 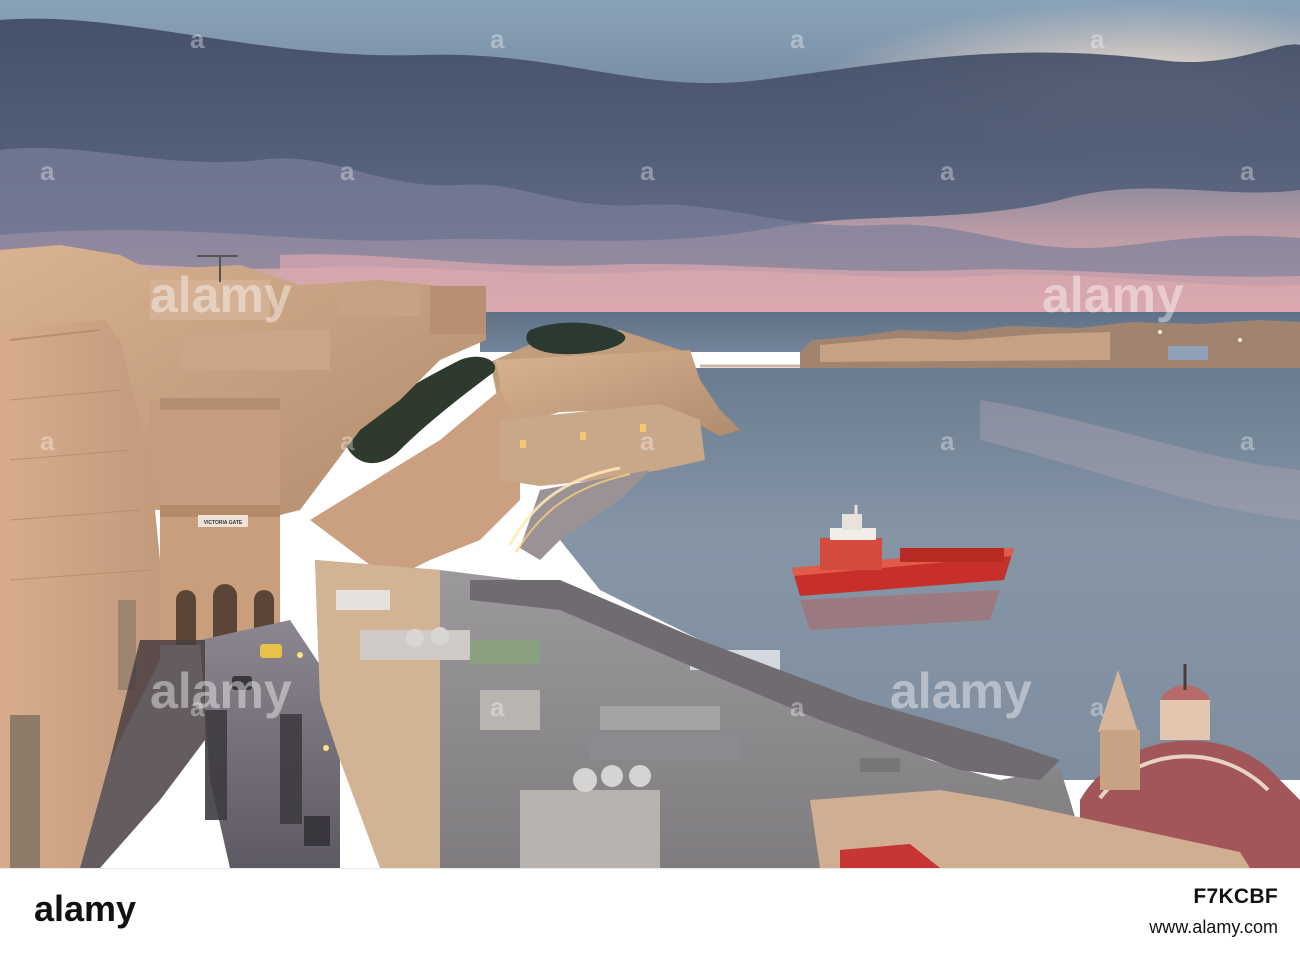 I want to click on victoria-gate: VICTORIA GATE, so click(x=220, y=575).